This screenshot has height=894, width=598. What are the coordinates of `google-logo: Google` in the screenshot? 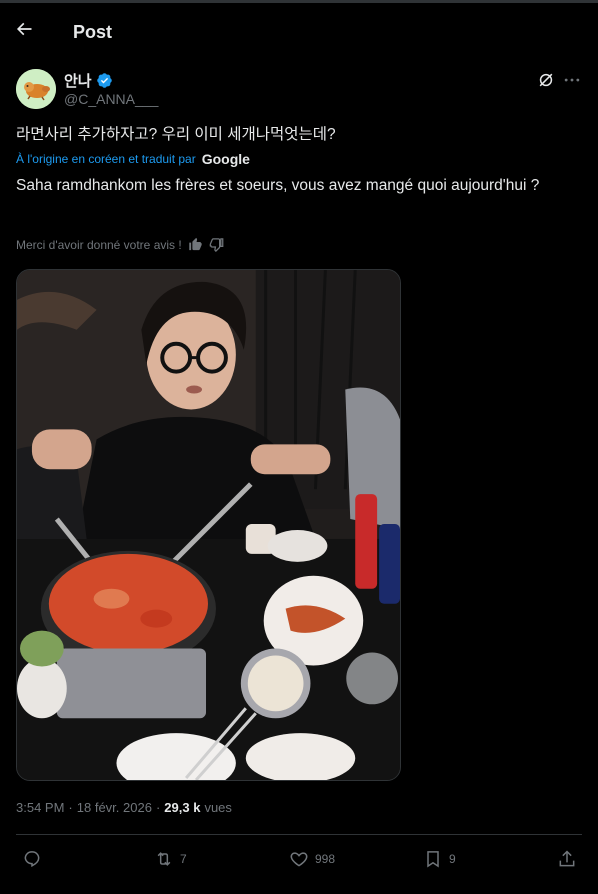 It's located at (225, 159).